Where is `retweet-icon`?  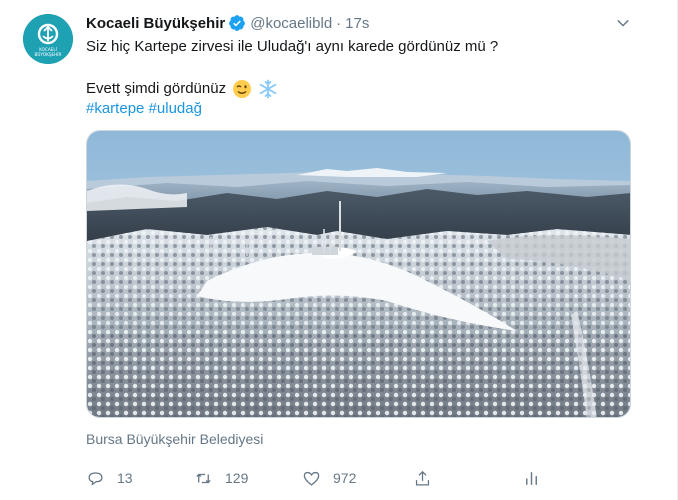 retweet-icon is located at coordinates (203, 478).